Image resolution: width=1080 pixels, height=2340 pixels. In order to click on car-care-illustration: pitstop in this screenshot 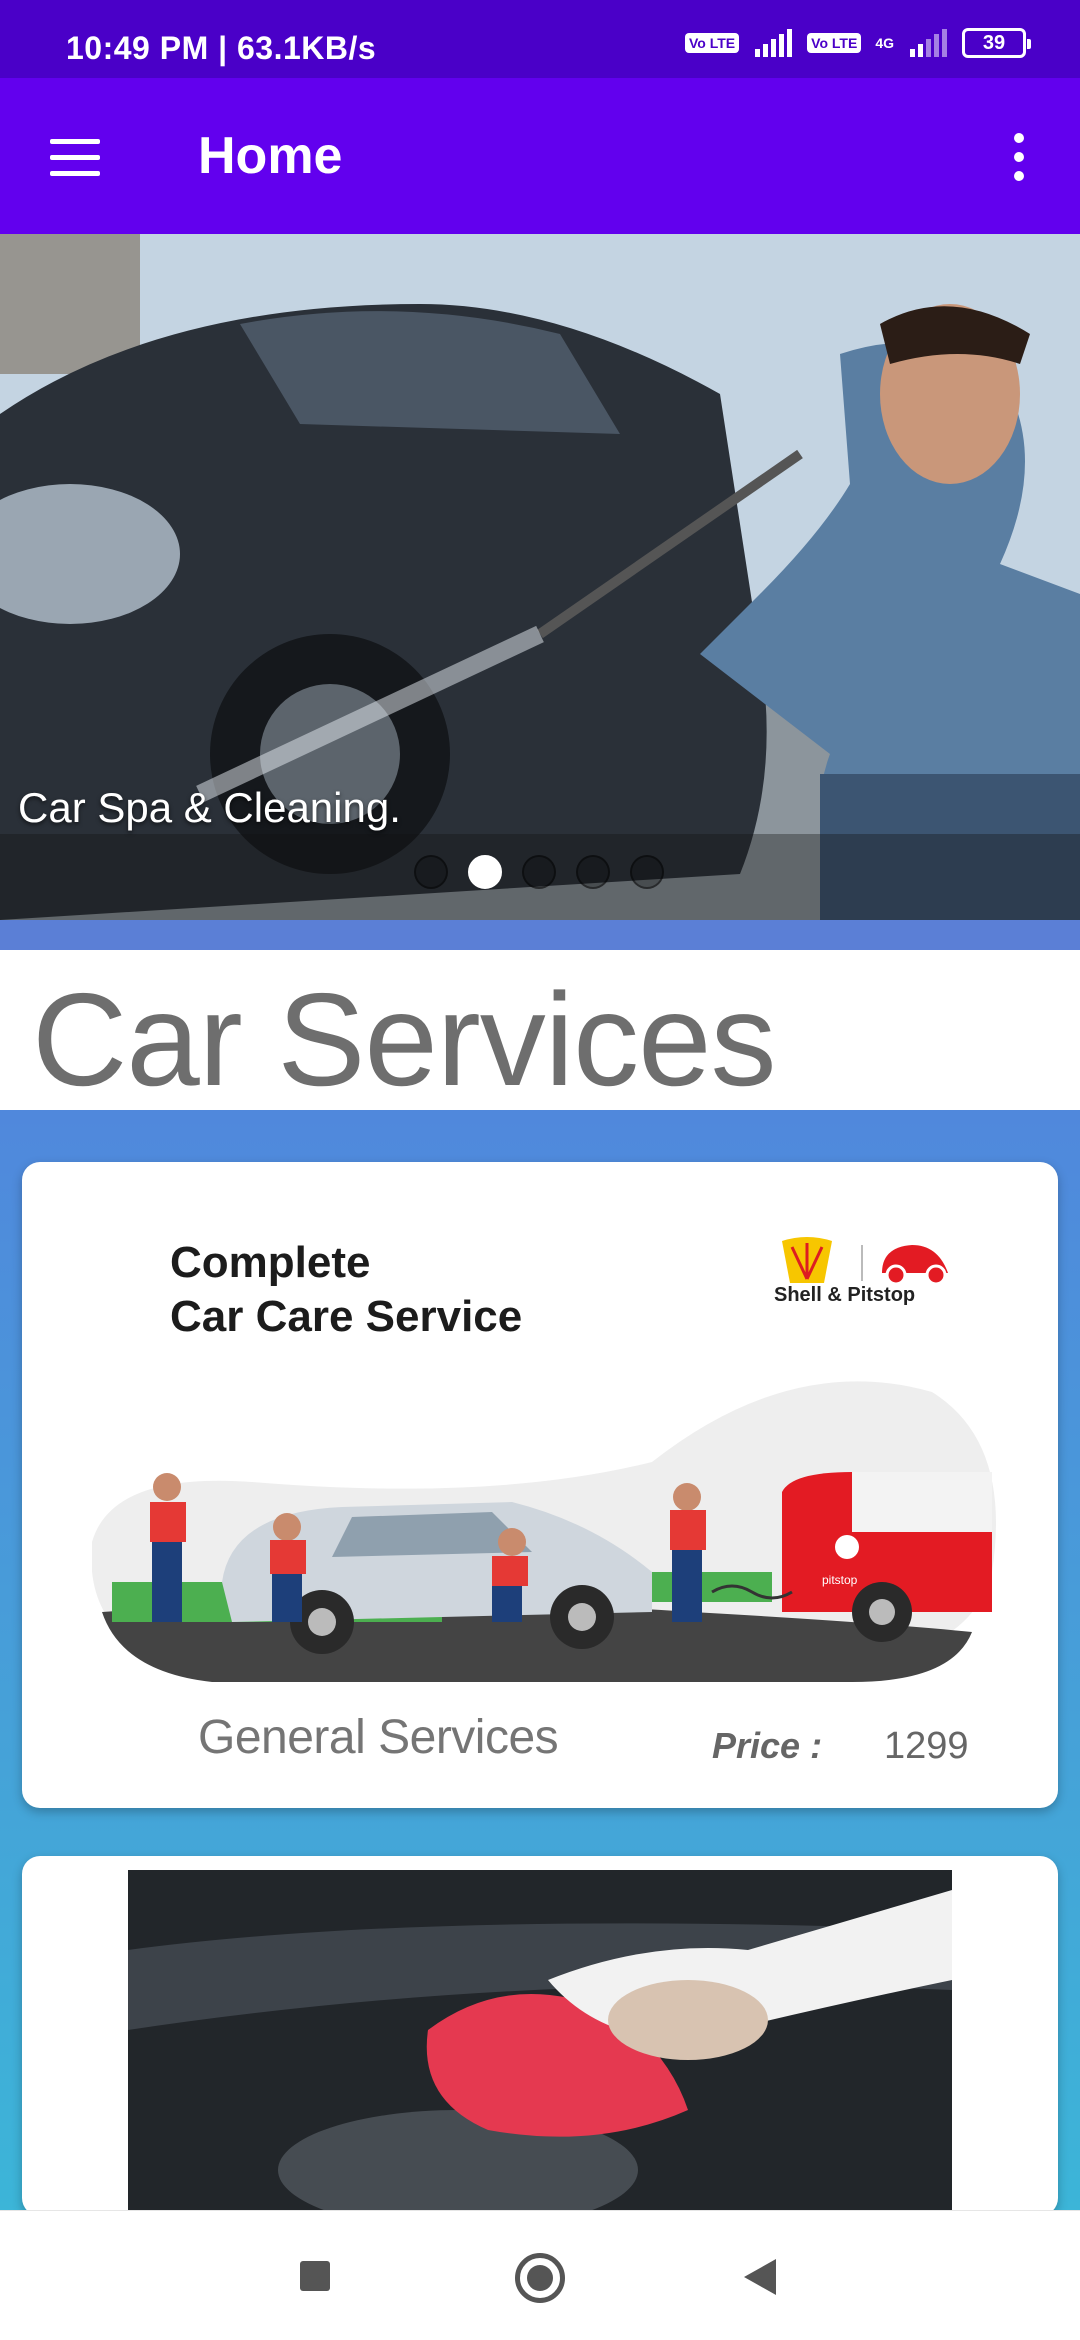, I will do `click(544, 1531)`.